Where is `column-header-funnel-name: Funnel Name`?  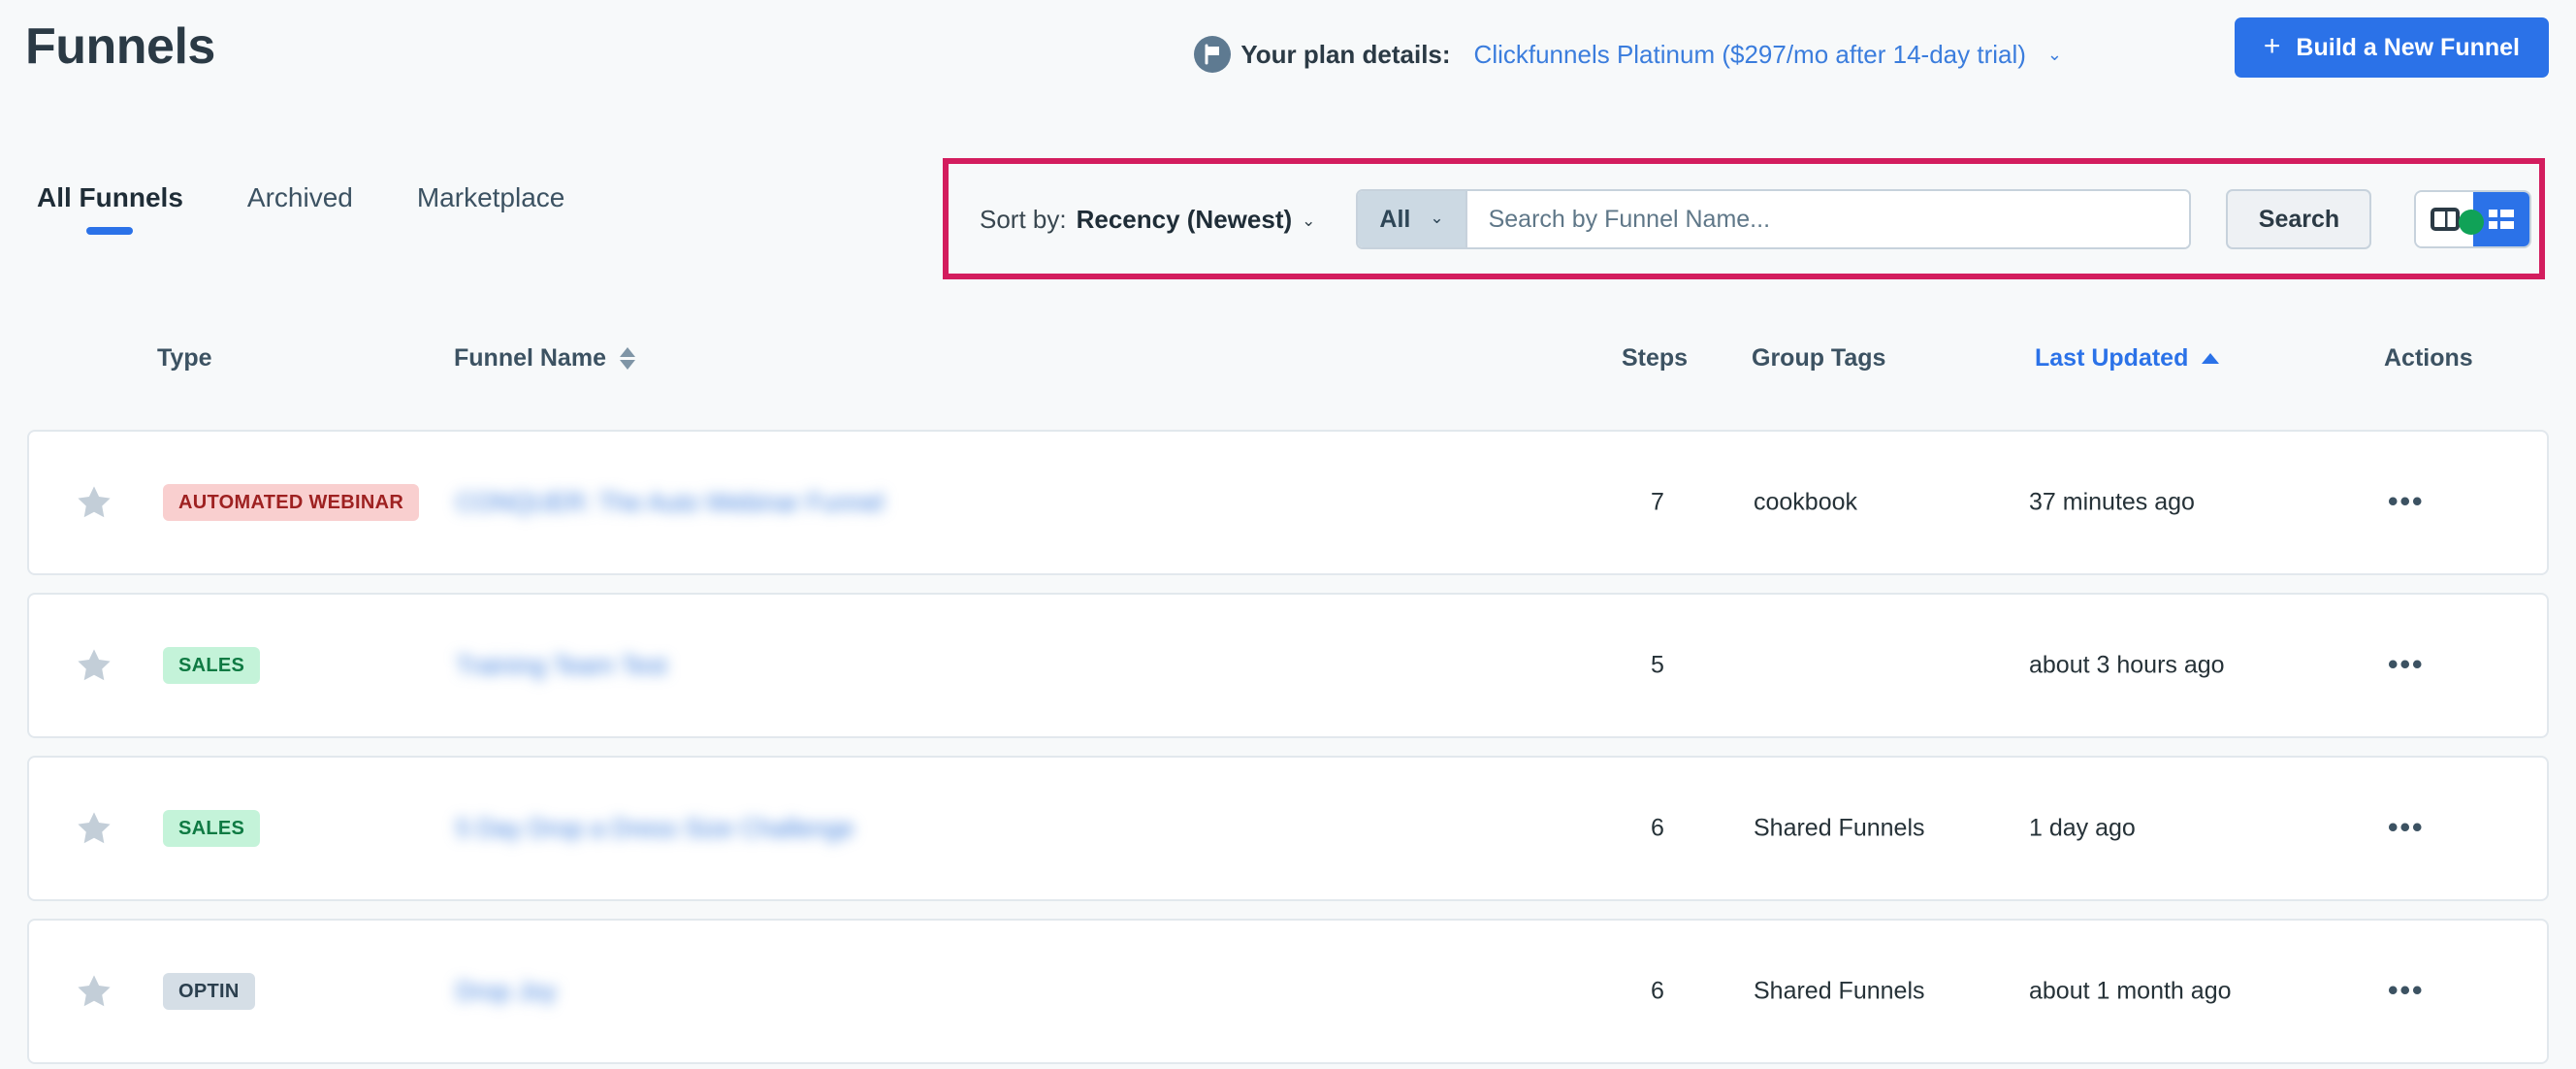 column-header-funnel-name: Funnel Name is located at coordinates (544, 358).